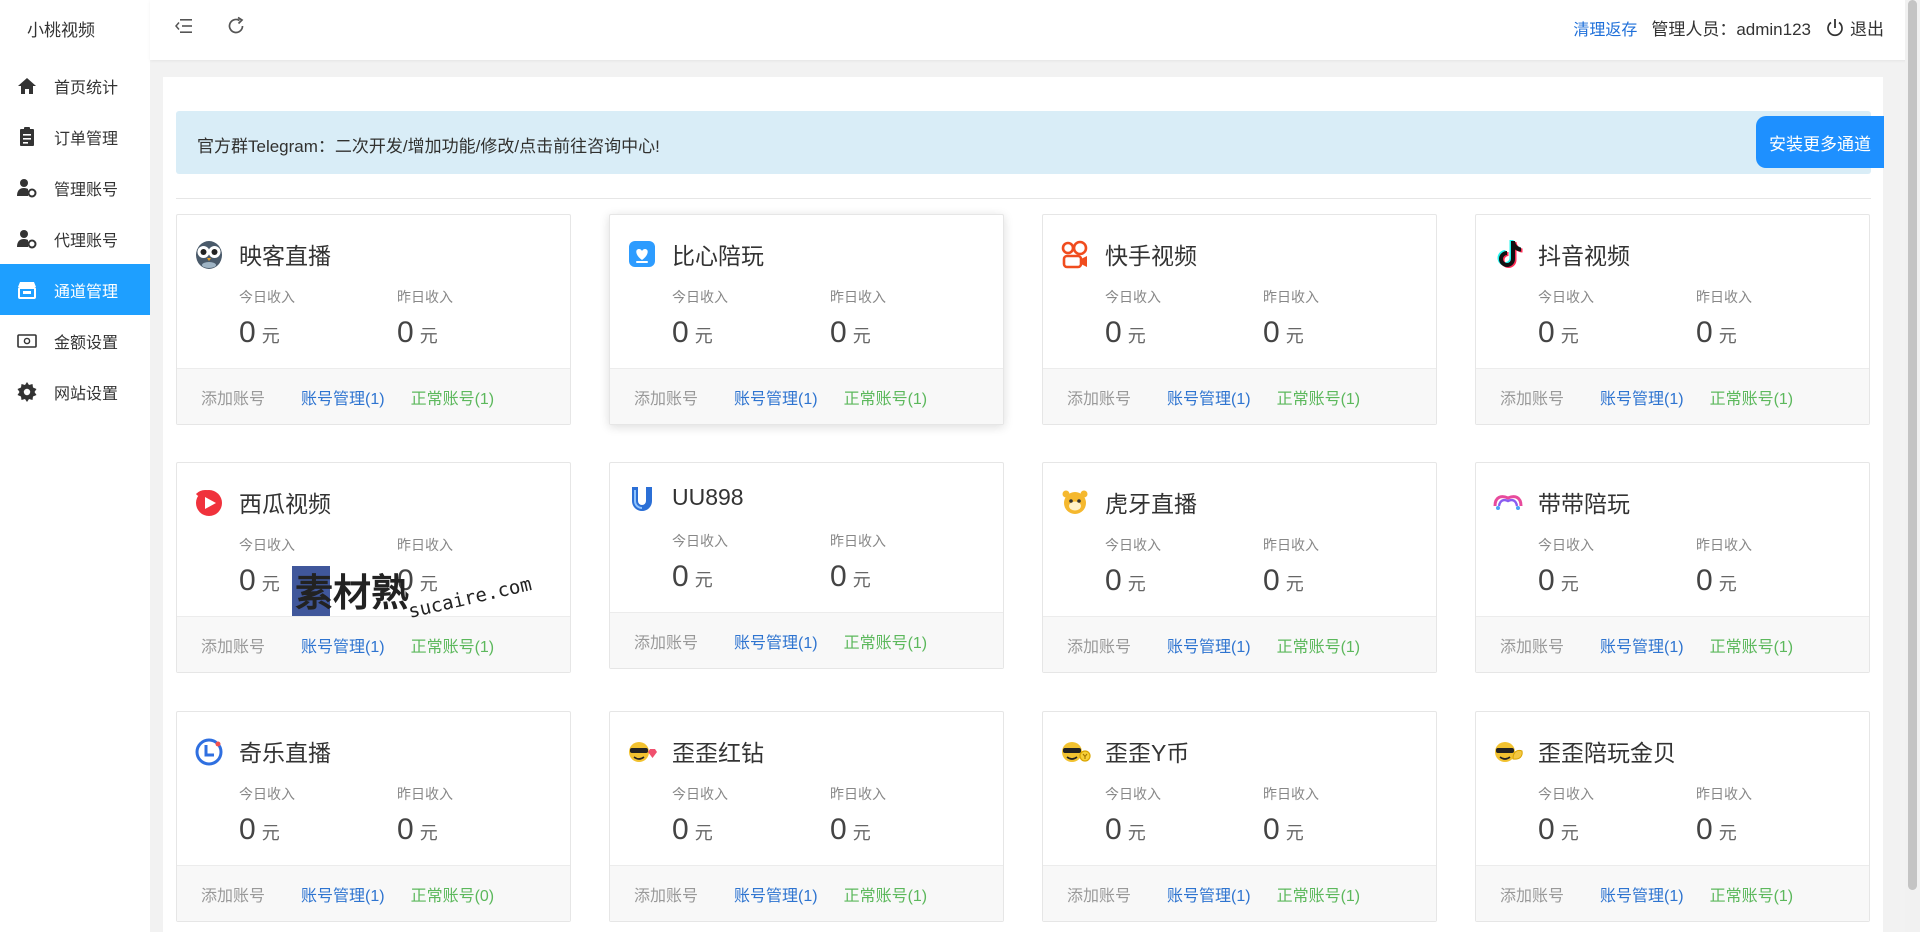  I want to click on channel-name: UU898, so click(708, 496).